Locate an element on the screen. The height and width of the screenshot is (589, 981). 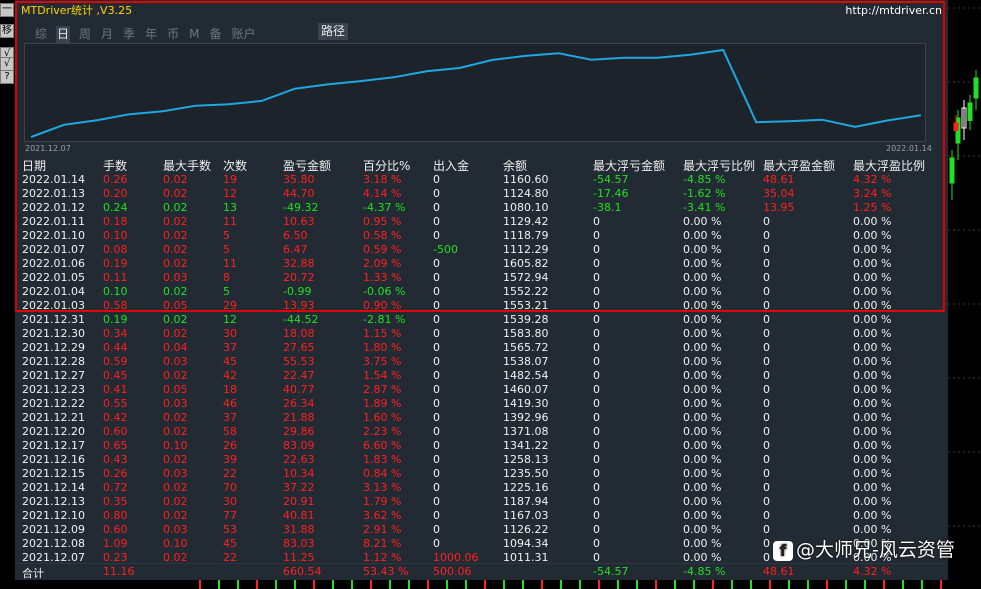
table-cell: 0.05 is located at coordinates (175, 305).